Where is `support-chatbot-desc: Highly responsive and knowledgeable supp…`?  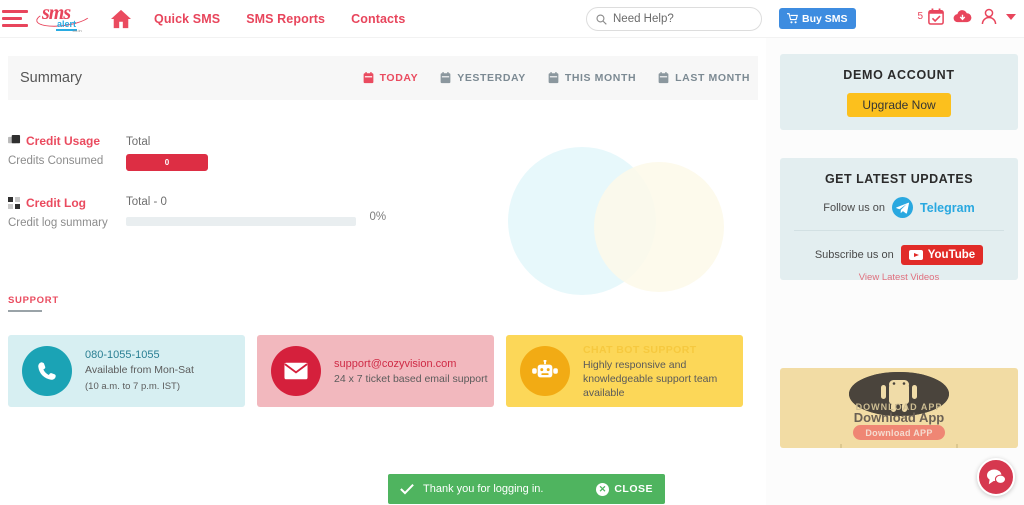
support-chatbot-desc: Highly responsive and knowledgeable supp… is located at coordinates (650, 378).